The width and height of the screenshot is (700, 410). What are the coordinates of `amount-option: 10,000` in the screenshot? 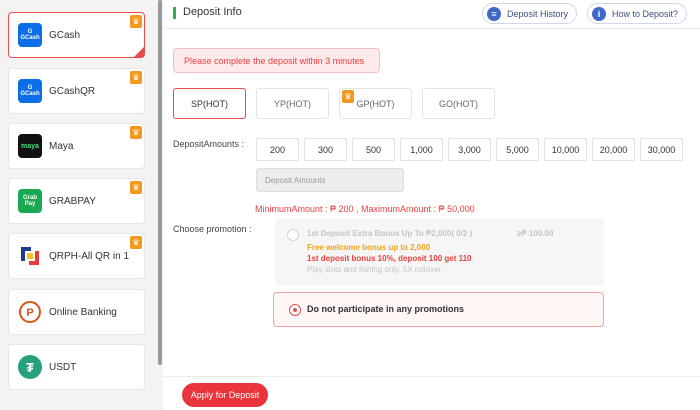 It's located at (565, 149).